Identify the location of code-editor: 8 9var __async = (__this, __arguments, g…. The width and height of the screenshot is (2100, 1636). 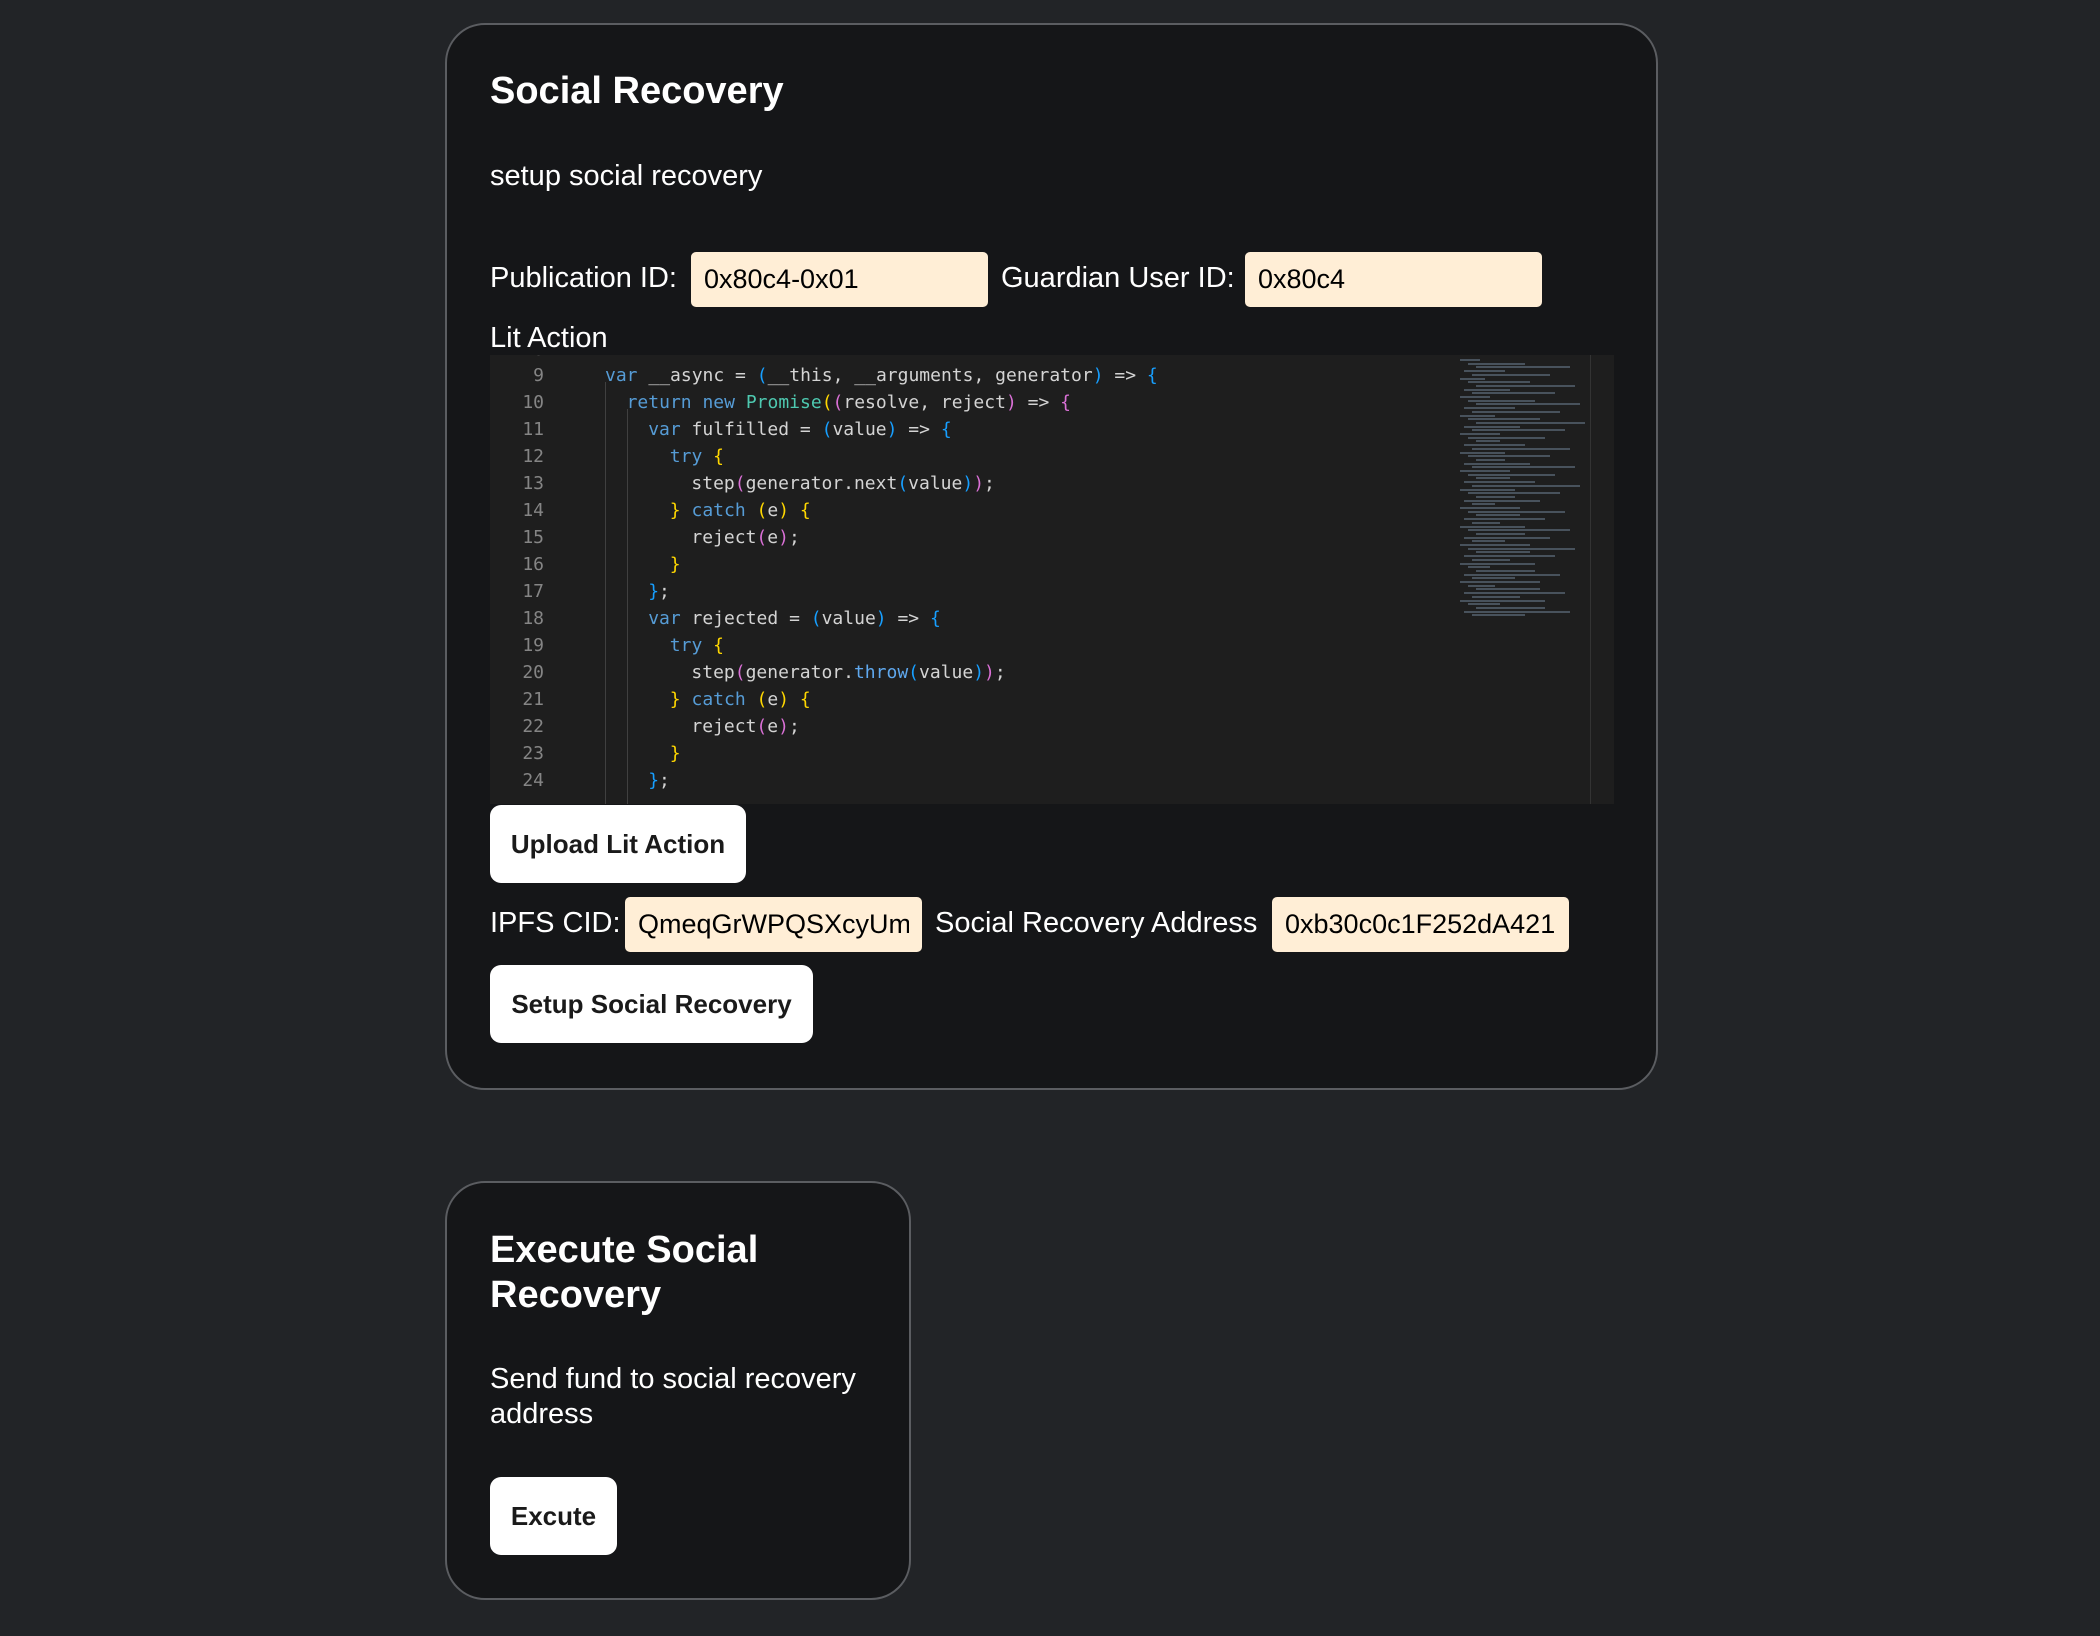
(1052, 579).